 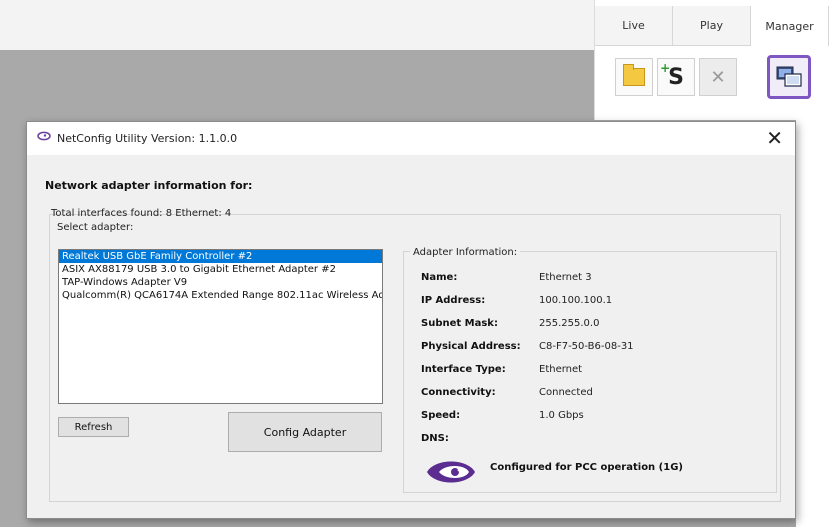 I want to click on close-button: ✕, so click(x=774, y=138).